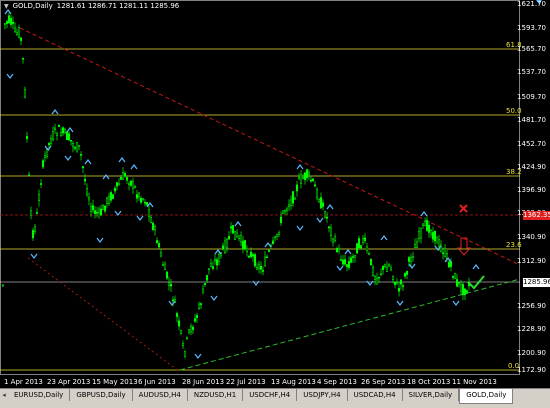 This screenshot has width=550, height=408. Describe the element at coordinates (160, 395) in the screenshot. I see `tab-audusd-h4: AUDUSD,H4` at that location.